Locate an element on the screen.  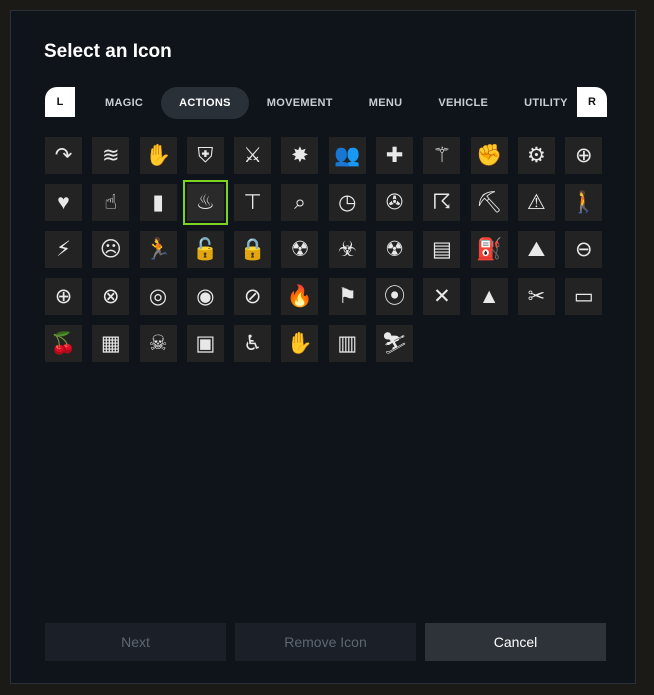
warning-triangle-icon: ⚠ is located at coordinates (536, 202).